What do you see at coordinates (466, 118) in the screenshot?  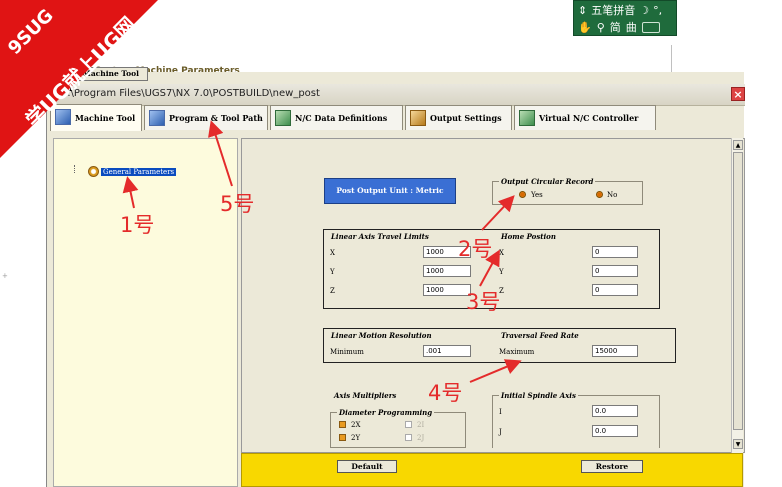 I see `tab-label: Output Settings` at bounding box center [466, 118].